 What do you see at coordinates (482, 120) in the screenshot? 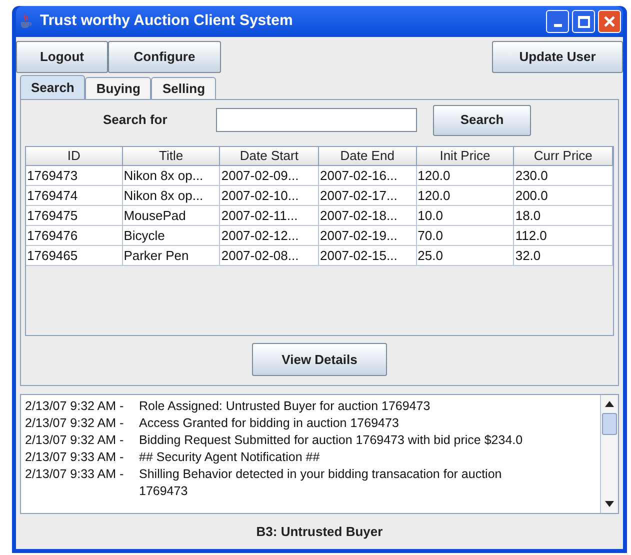
I see `search-button: Search` at bounding box center [482, 120].